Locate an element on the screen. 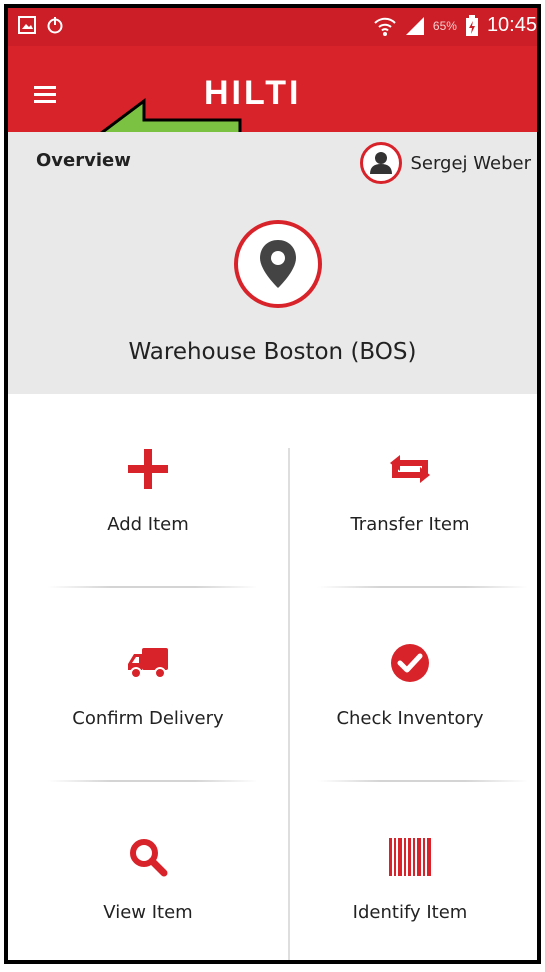 The height and width of the screenshot is (972, 545). transfer-item-button: Transfer Item is located at coordinates (410, 519).